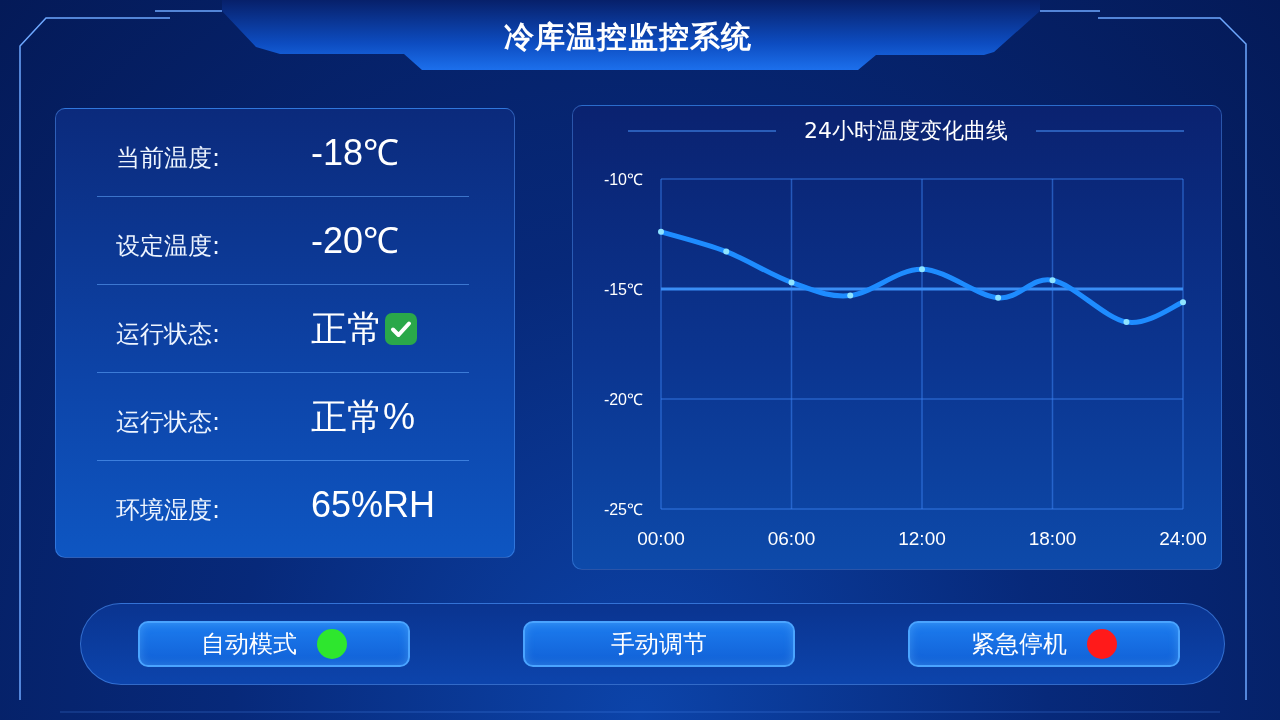  I want to click on reading-value: 正常%, so click(363, 416).